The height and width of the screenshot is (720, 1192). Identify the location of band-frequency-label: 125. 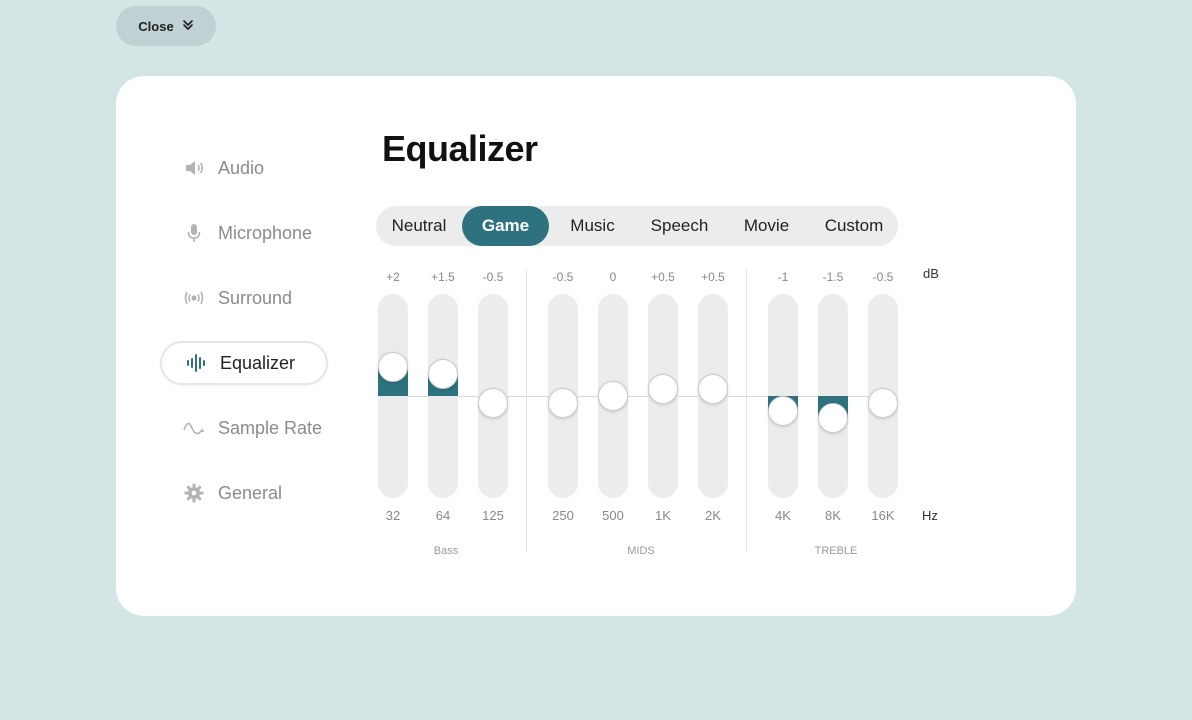
(493, 515).